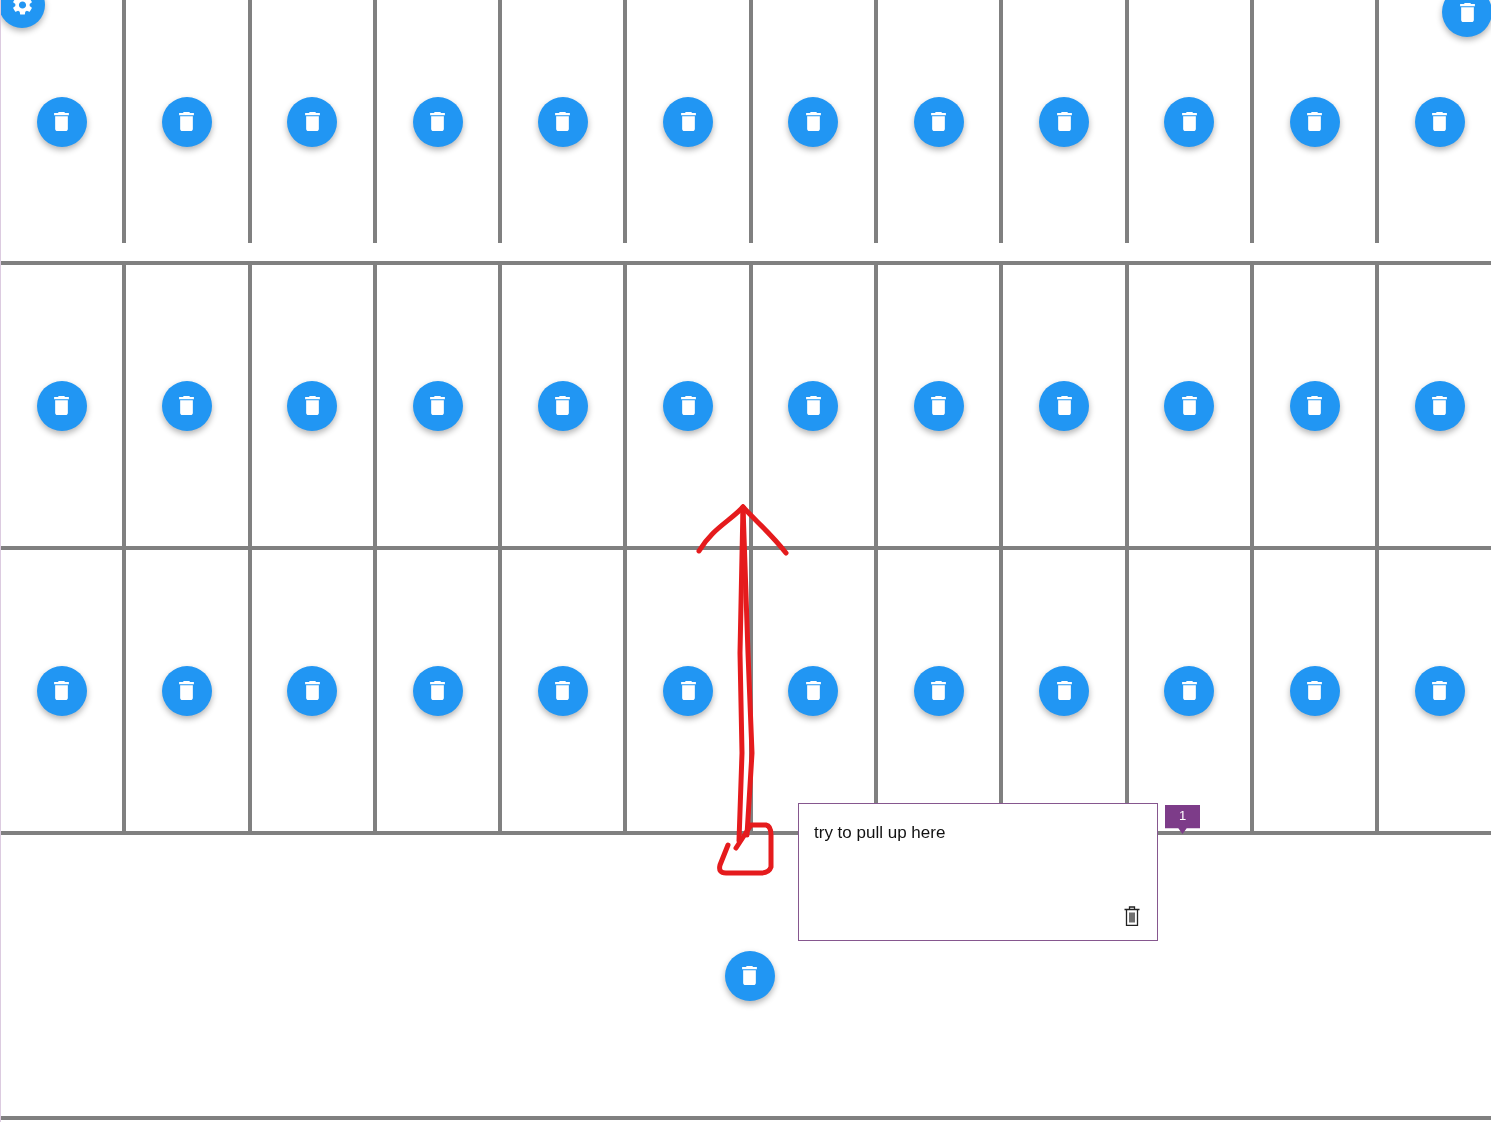 The width and height of the screenshot is (1491, 1122). Describe the element at coordinates (880, 833) in the screenshot. I see `comment-text: try to pull up here` at that location.